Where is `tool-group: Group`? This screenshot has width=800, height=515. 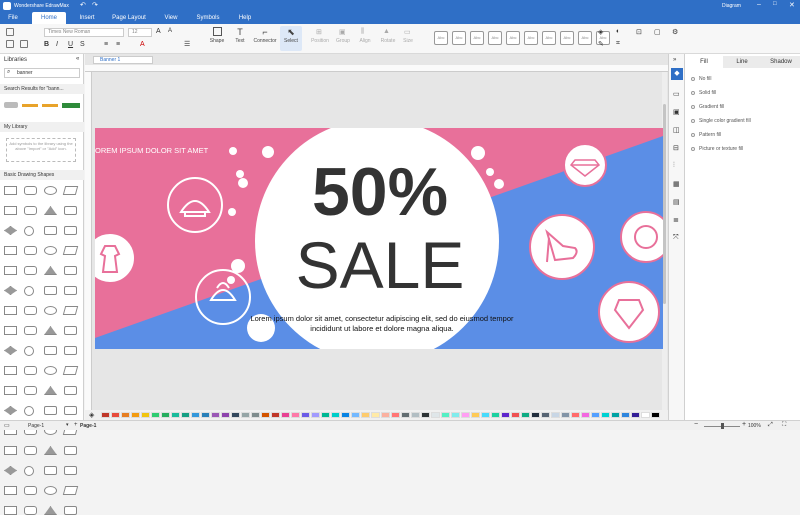 tool-group: Group is located at coordinates (343, 41).